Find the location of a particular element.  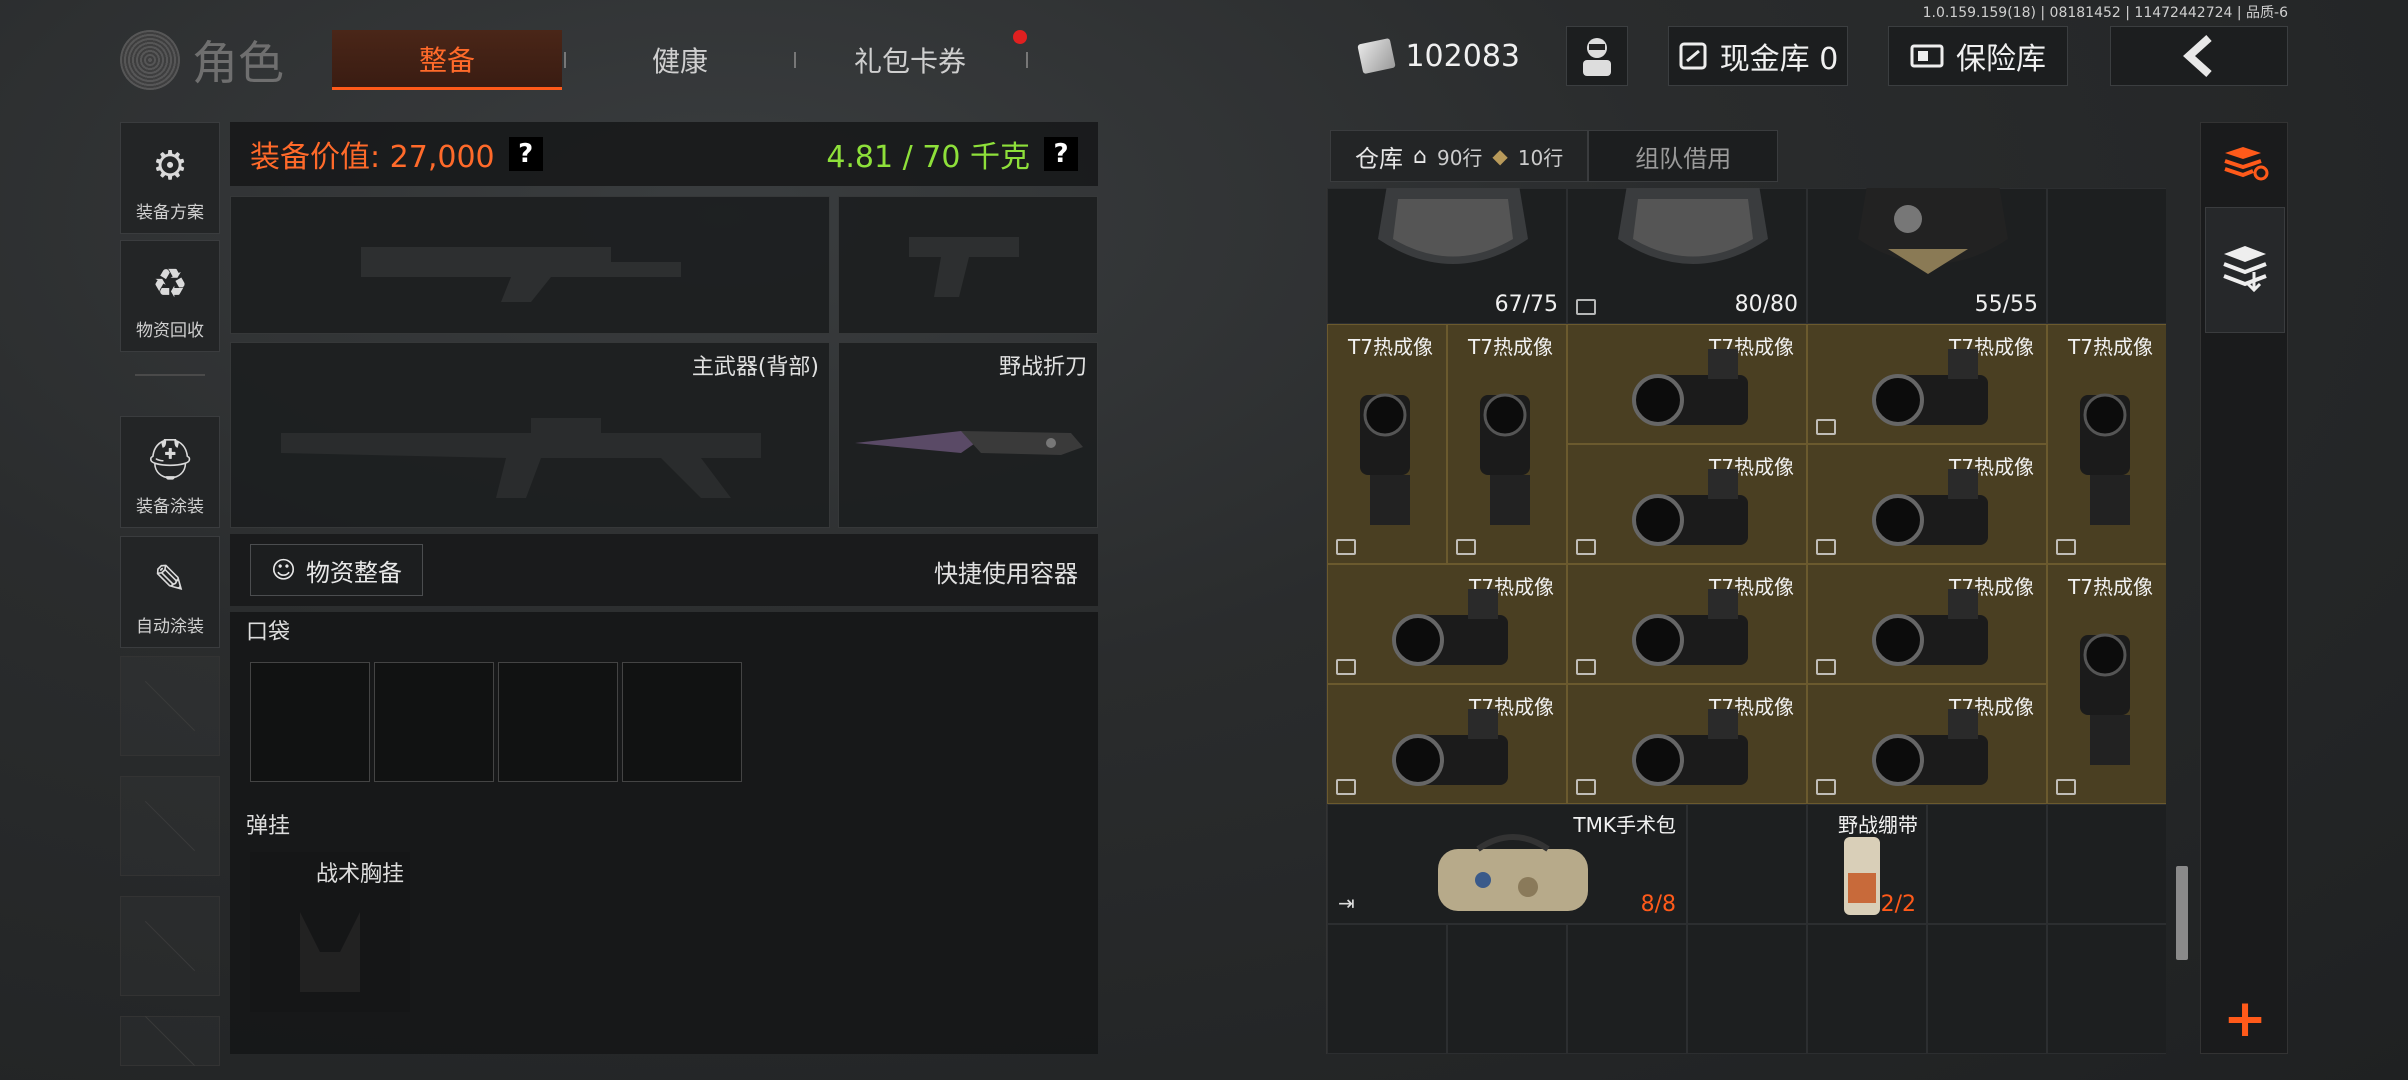

item-bandage: 野战绷带 2/2 is located at coordinates (1867, 864).